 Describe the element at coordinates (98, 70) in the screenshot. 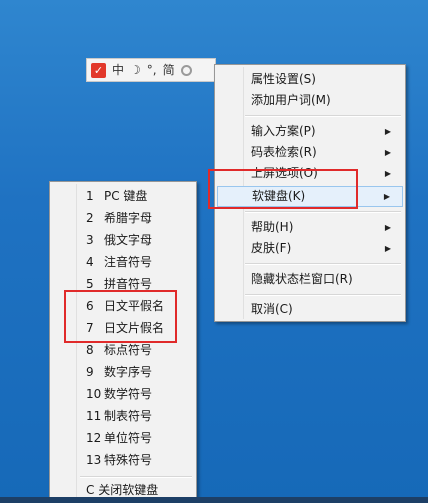

I see `ime-logo-icon: ✓` at that location.